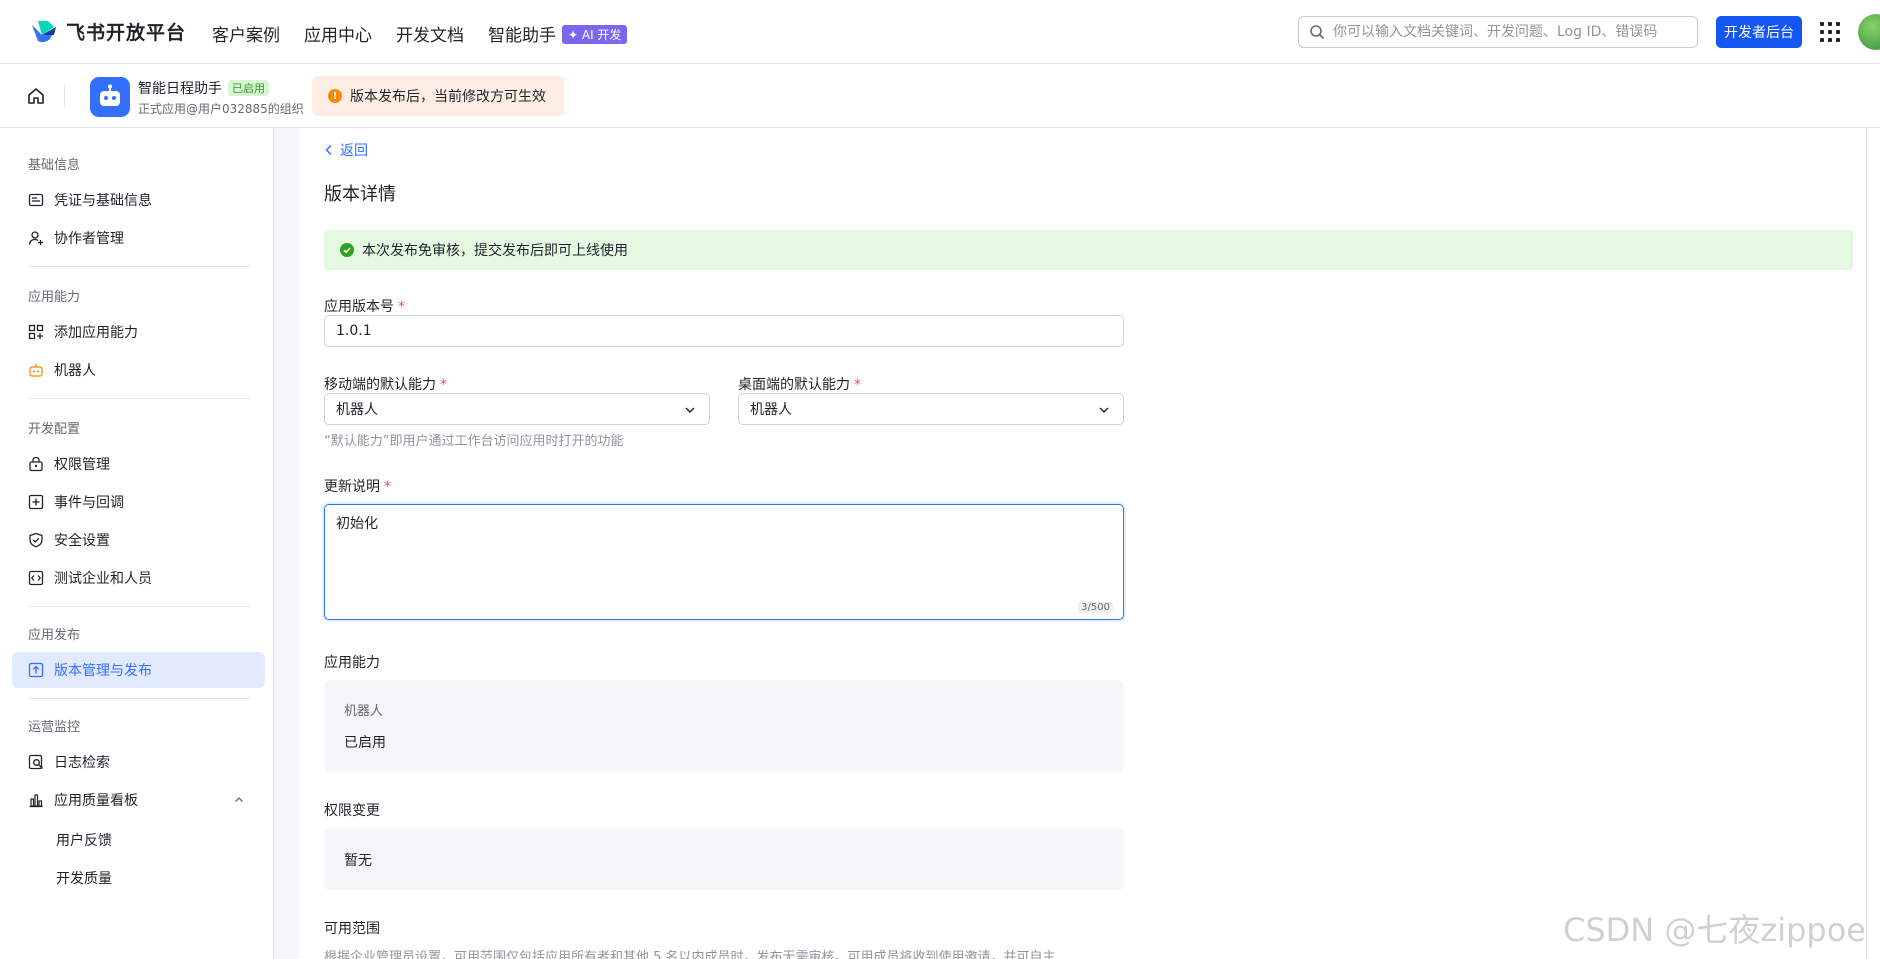 This screenshot has width=1880, height=959. I want to click on mobile-default-label: 移动端的默认能力 *, so click(385, 385).